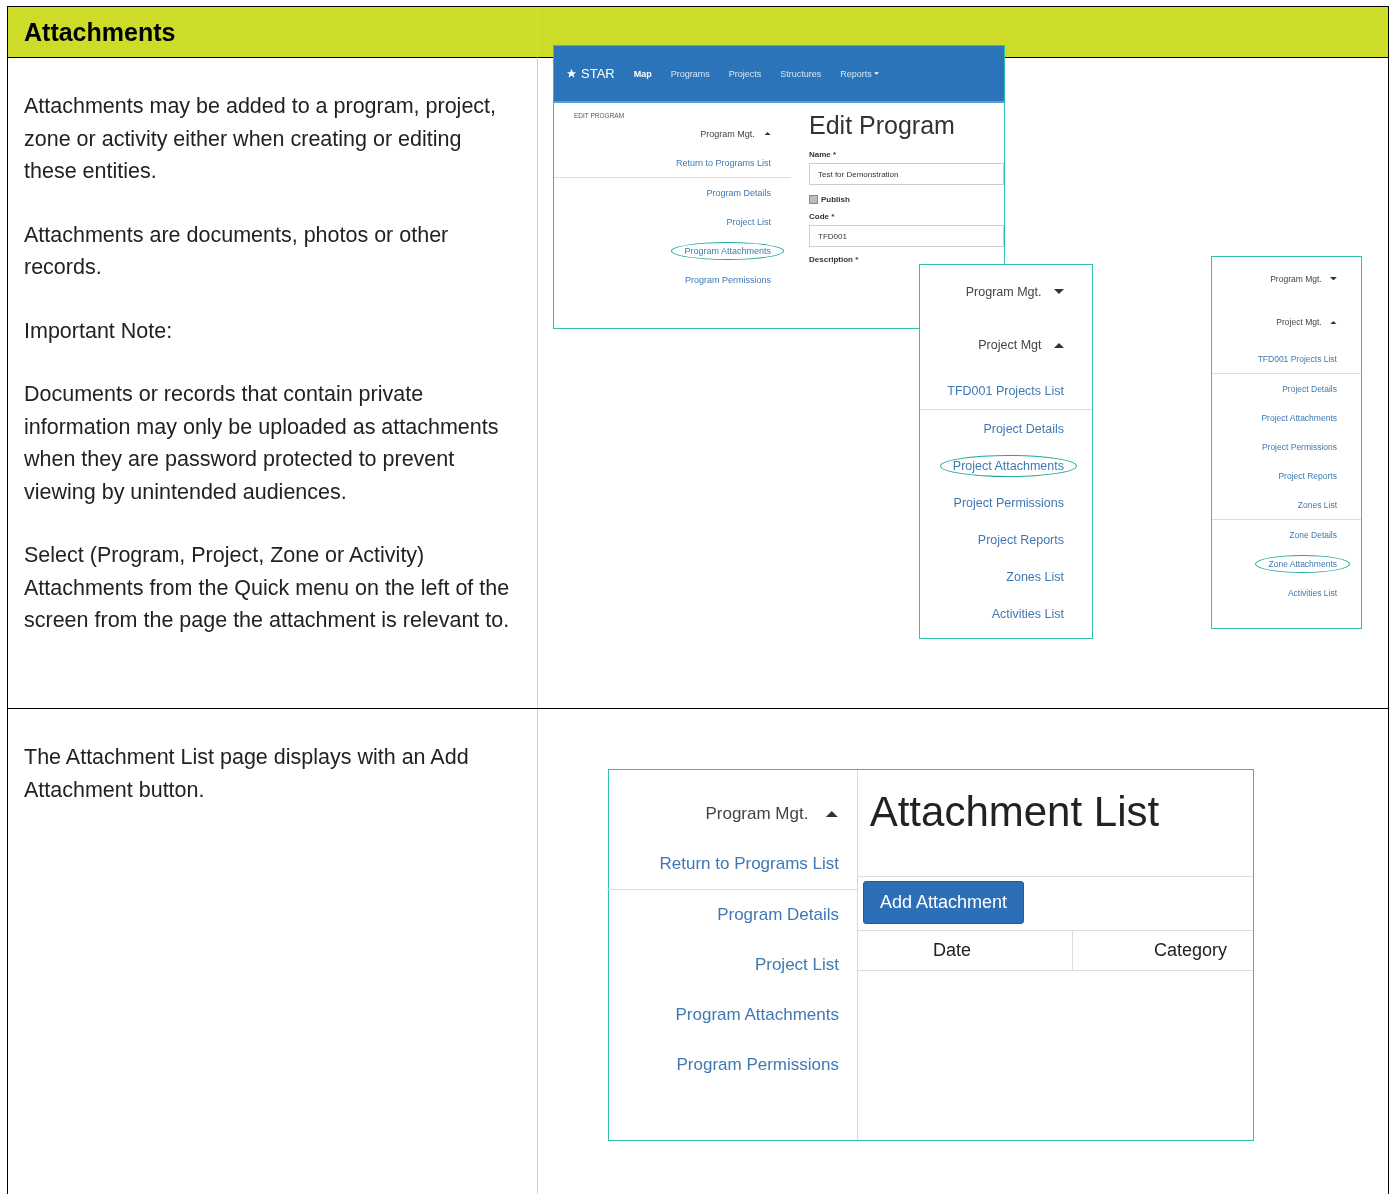 The image size is (1395, 1194). I want to click on paragraph: Attachments may be added to a program, project, zone or activity either when creating or editing these entities., so click(261, 139).